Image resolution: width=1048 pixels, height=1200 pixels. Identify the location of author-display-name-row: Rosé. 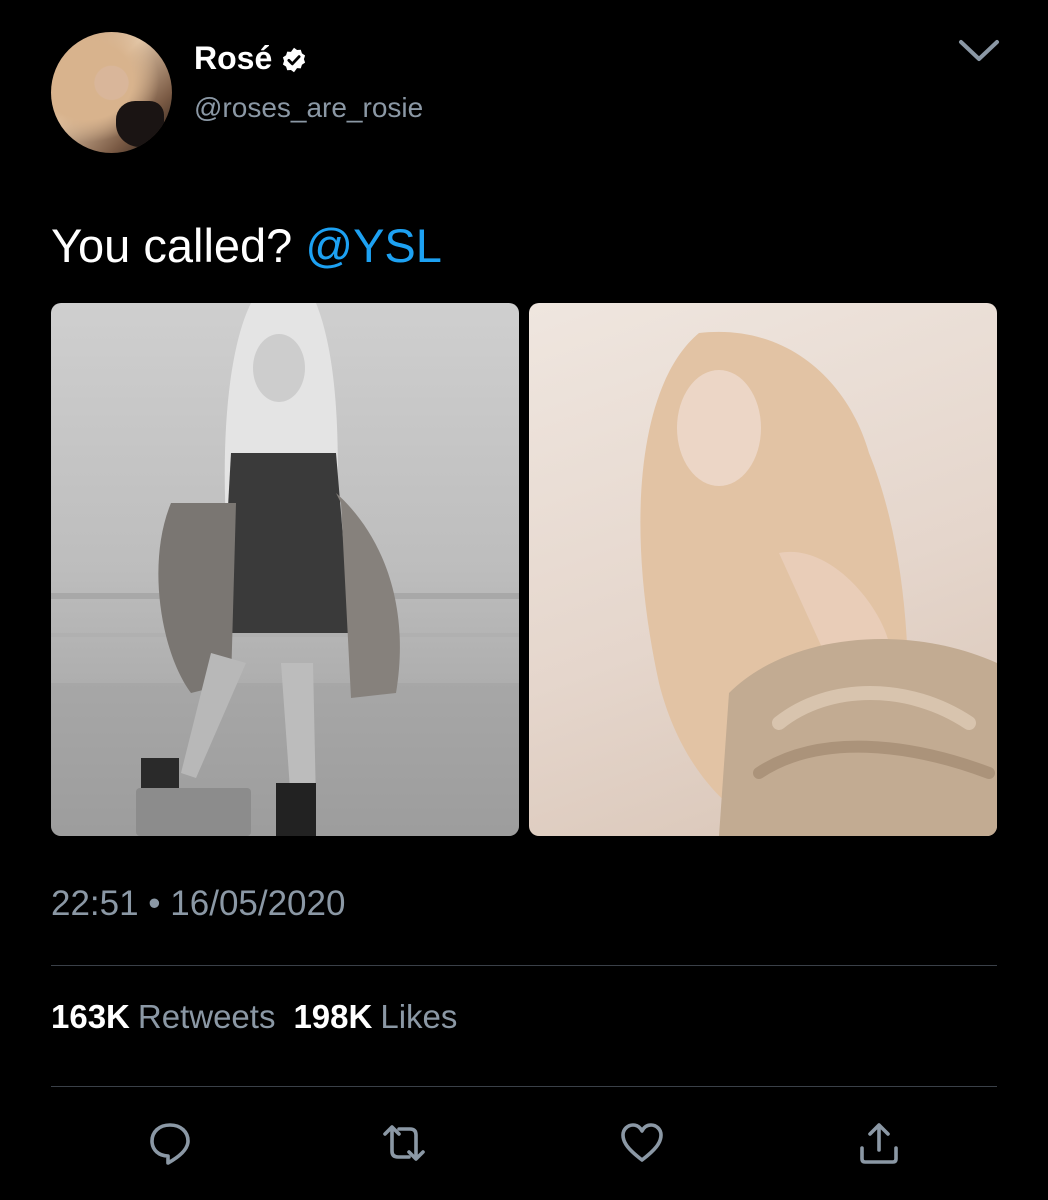
(251, 58).